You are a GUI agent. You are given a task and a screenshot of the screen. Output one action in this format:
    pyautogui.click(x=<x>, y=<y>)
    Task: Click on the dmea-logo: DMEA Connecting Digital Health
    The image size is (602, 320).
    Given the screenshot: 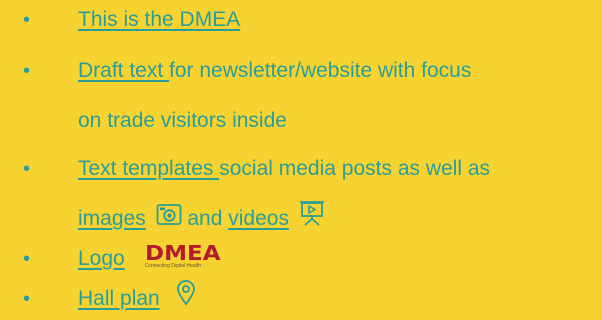 What is the action you would take?
    pyautogui.click(x=183, y=256)
    